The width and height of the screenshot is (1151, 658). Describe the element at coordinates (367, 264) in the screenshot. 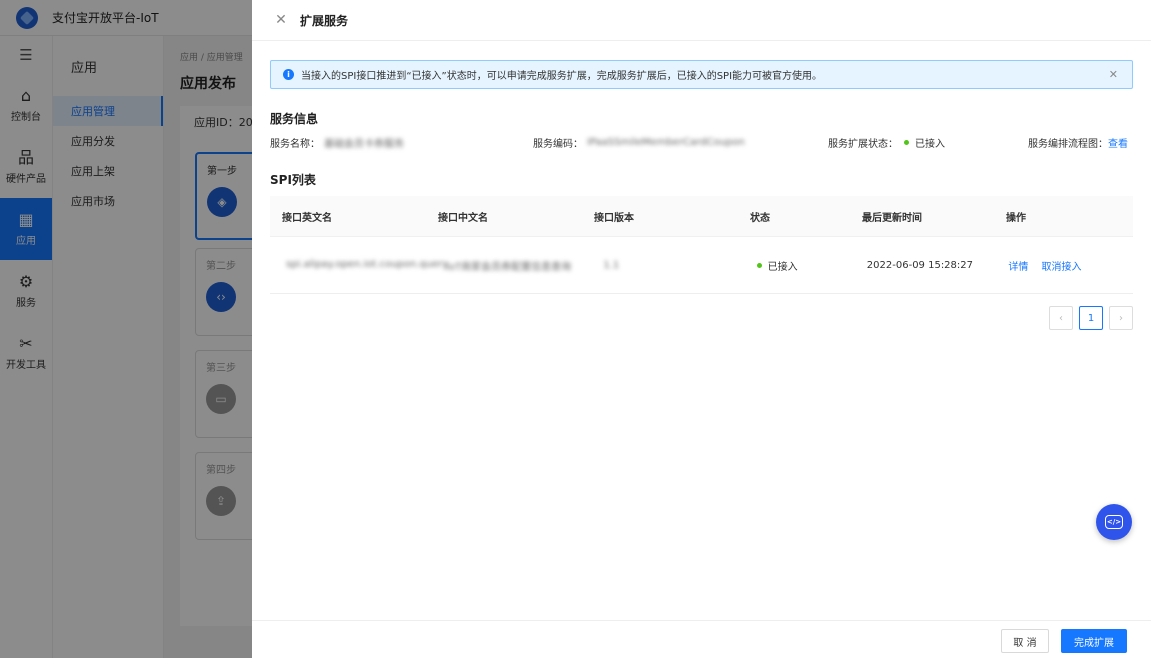

I see `spi-en-name: spi.alipay.open.iot.coupon.query` at that location.